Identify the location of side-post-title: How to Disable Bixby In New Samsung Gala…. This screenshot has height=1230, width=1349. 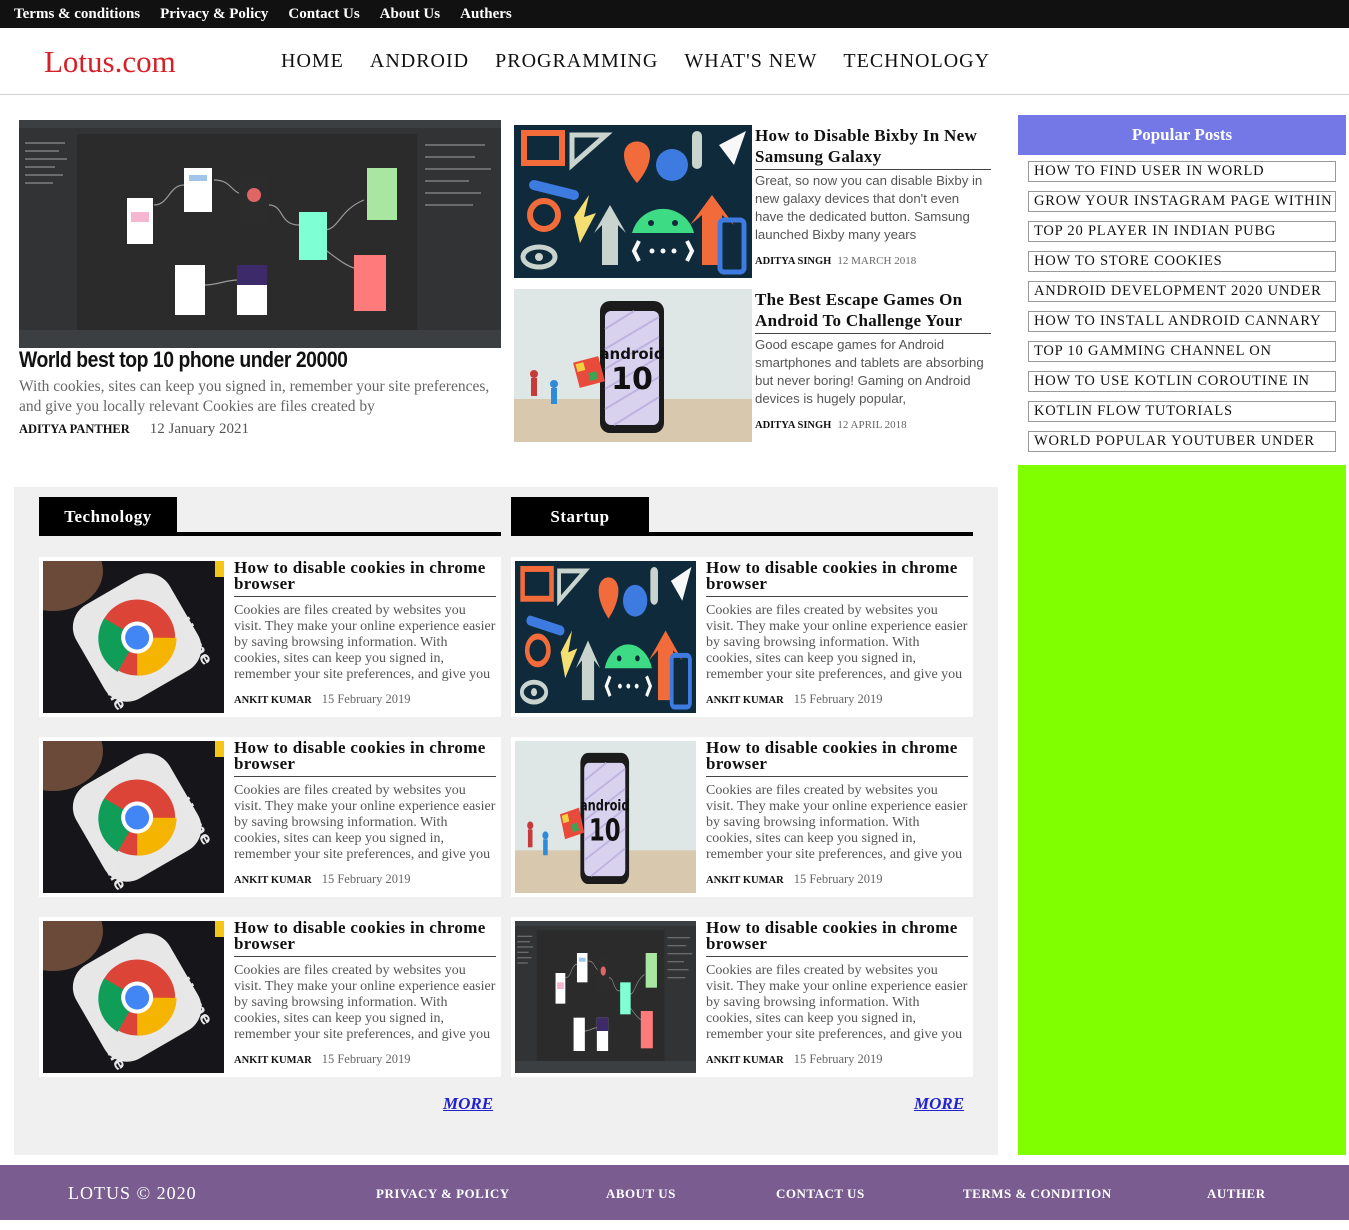
(873, 146).